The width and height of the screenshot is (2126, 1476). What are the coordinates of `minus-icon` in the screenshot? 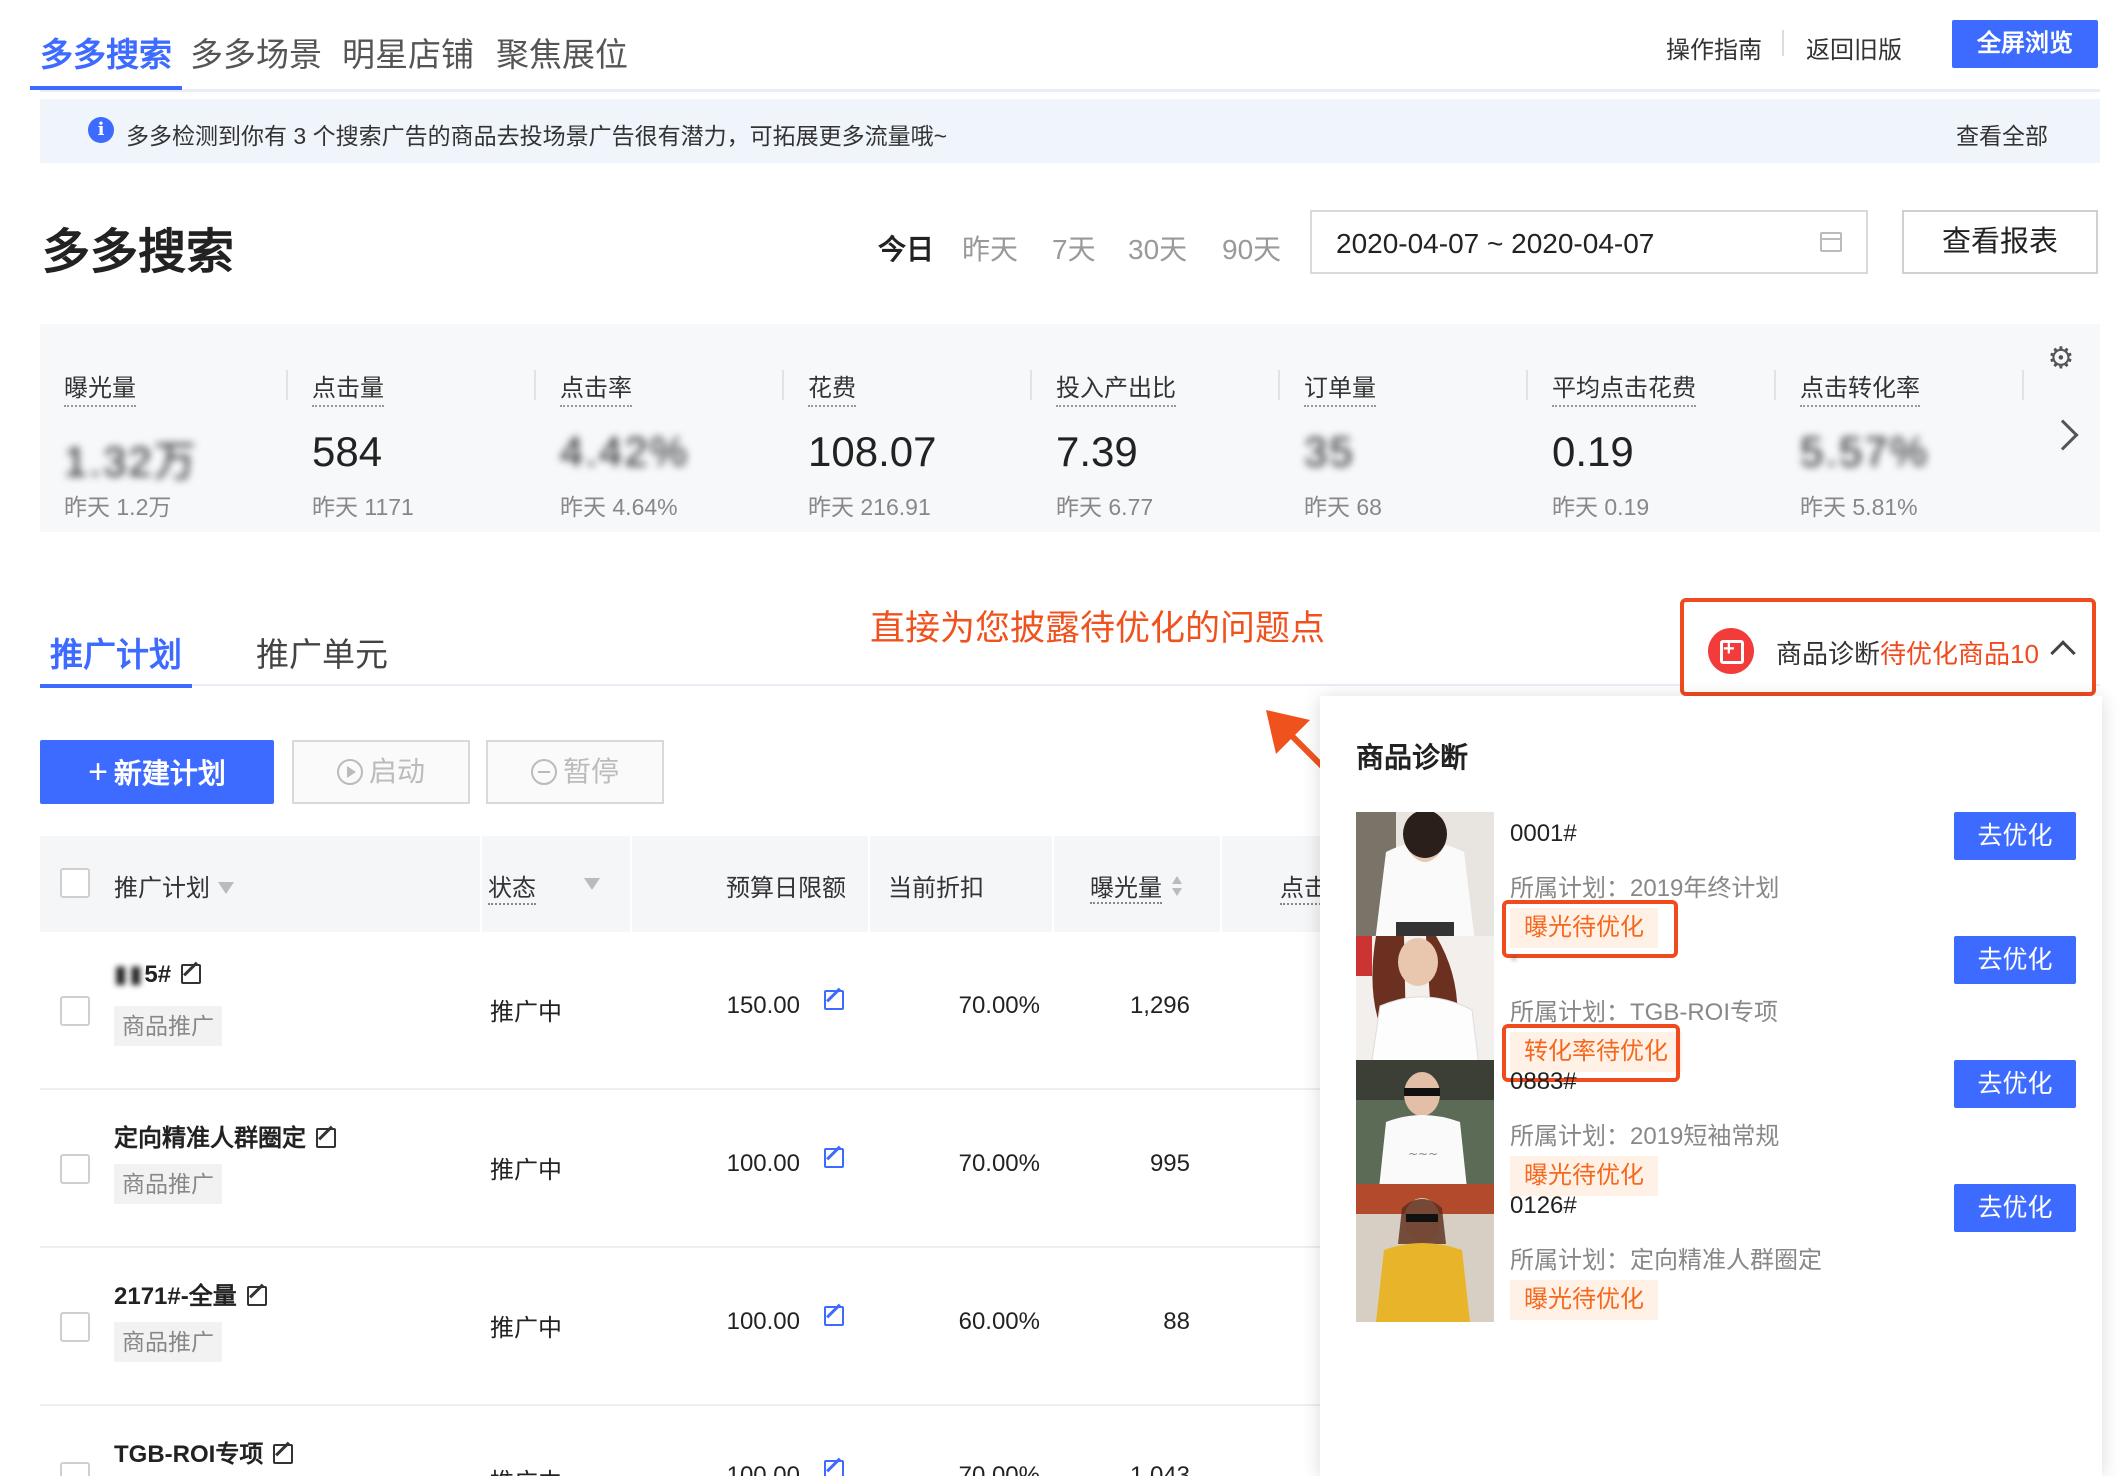 It's located at (543, 772).